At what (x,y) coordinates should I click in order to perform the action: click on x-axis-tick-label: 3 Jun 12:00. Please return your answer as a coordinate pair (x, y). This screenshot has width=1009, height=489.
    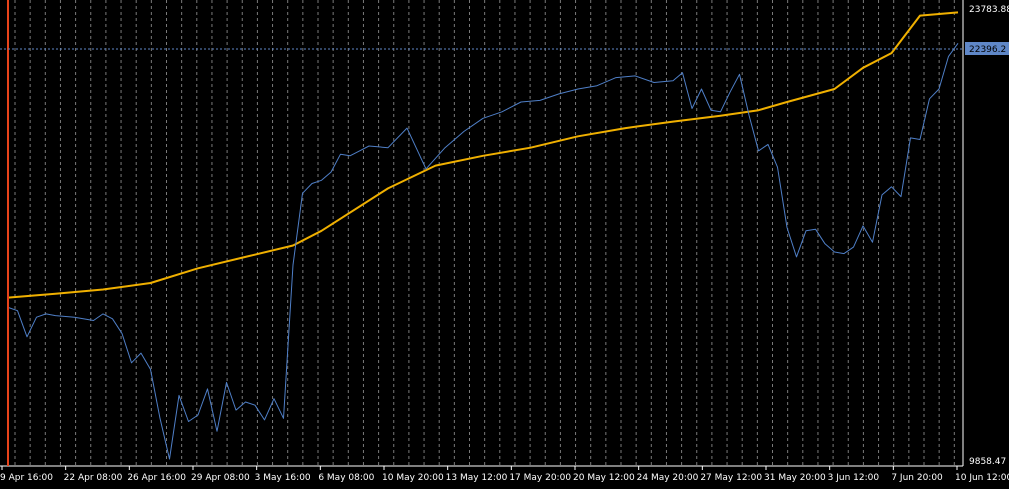
    Looking at the image, I should click on (854, 478).